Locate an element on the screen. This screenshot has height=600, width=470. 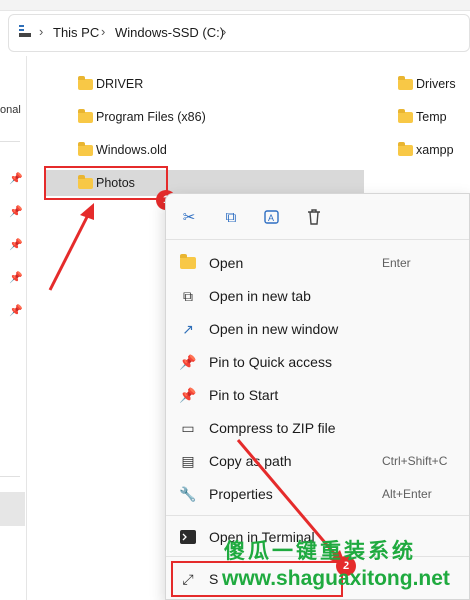
annotation-arrow is located at coordinates (291, 502).